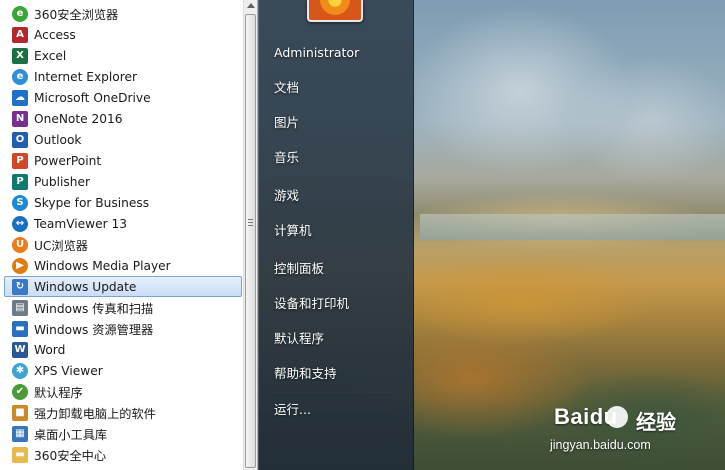  I want to click on program-item-label: 360安全中心, so click(70, 455).